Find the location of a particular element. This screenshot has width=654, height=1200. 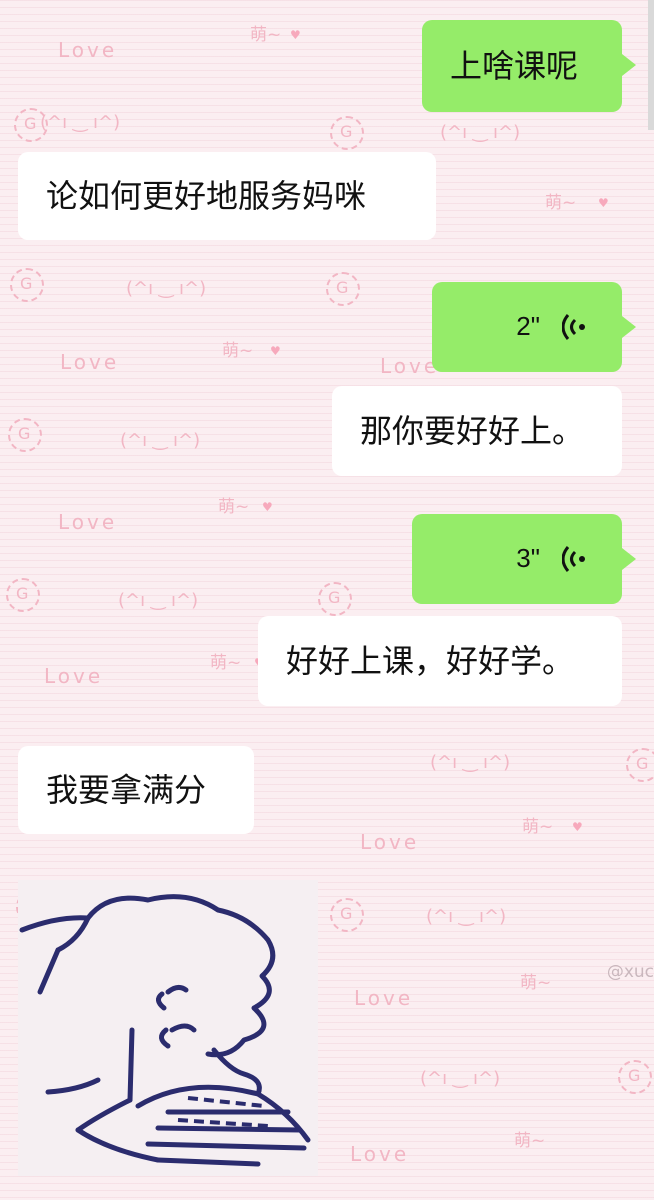

scroll-edge is located at coordinates (651, 65).